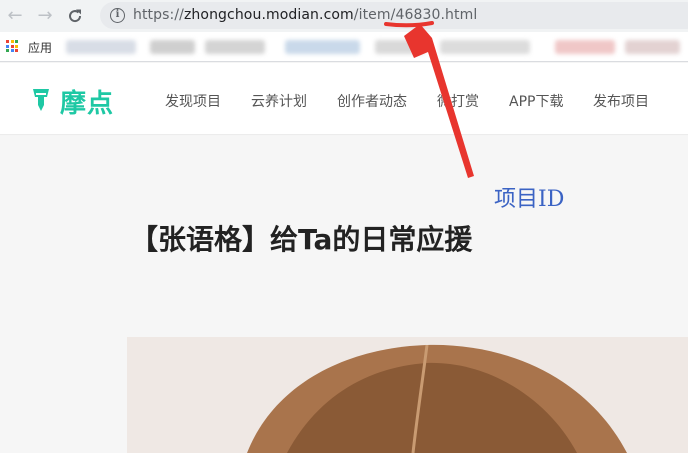  I want to click on reload-glyph, so click(75, 16).